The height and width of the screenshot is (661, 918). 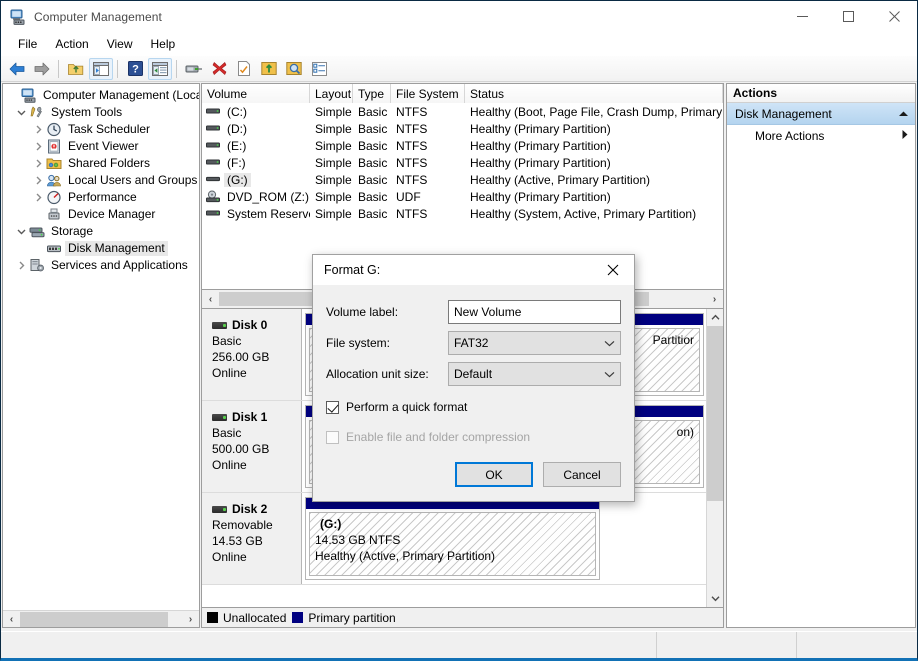 What do you see at coordinates (331, 93) in the screenshot?
I see `column-header-layout: Layout` at bounding box center [331, 93].